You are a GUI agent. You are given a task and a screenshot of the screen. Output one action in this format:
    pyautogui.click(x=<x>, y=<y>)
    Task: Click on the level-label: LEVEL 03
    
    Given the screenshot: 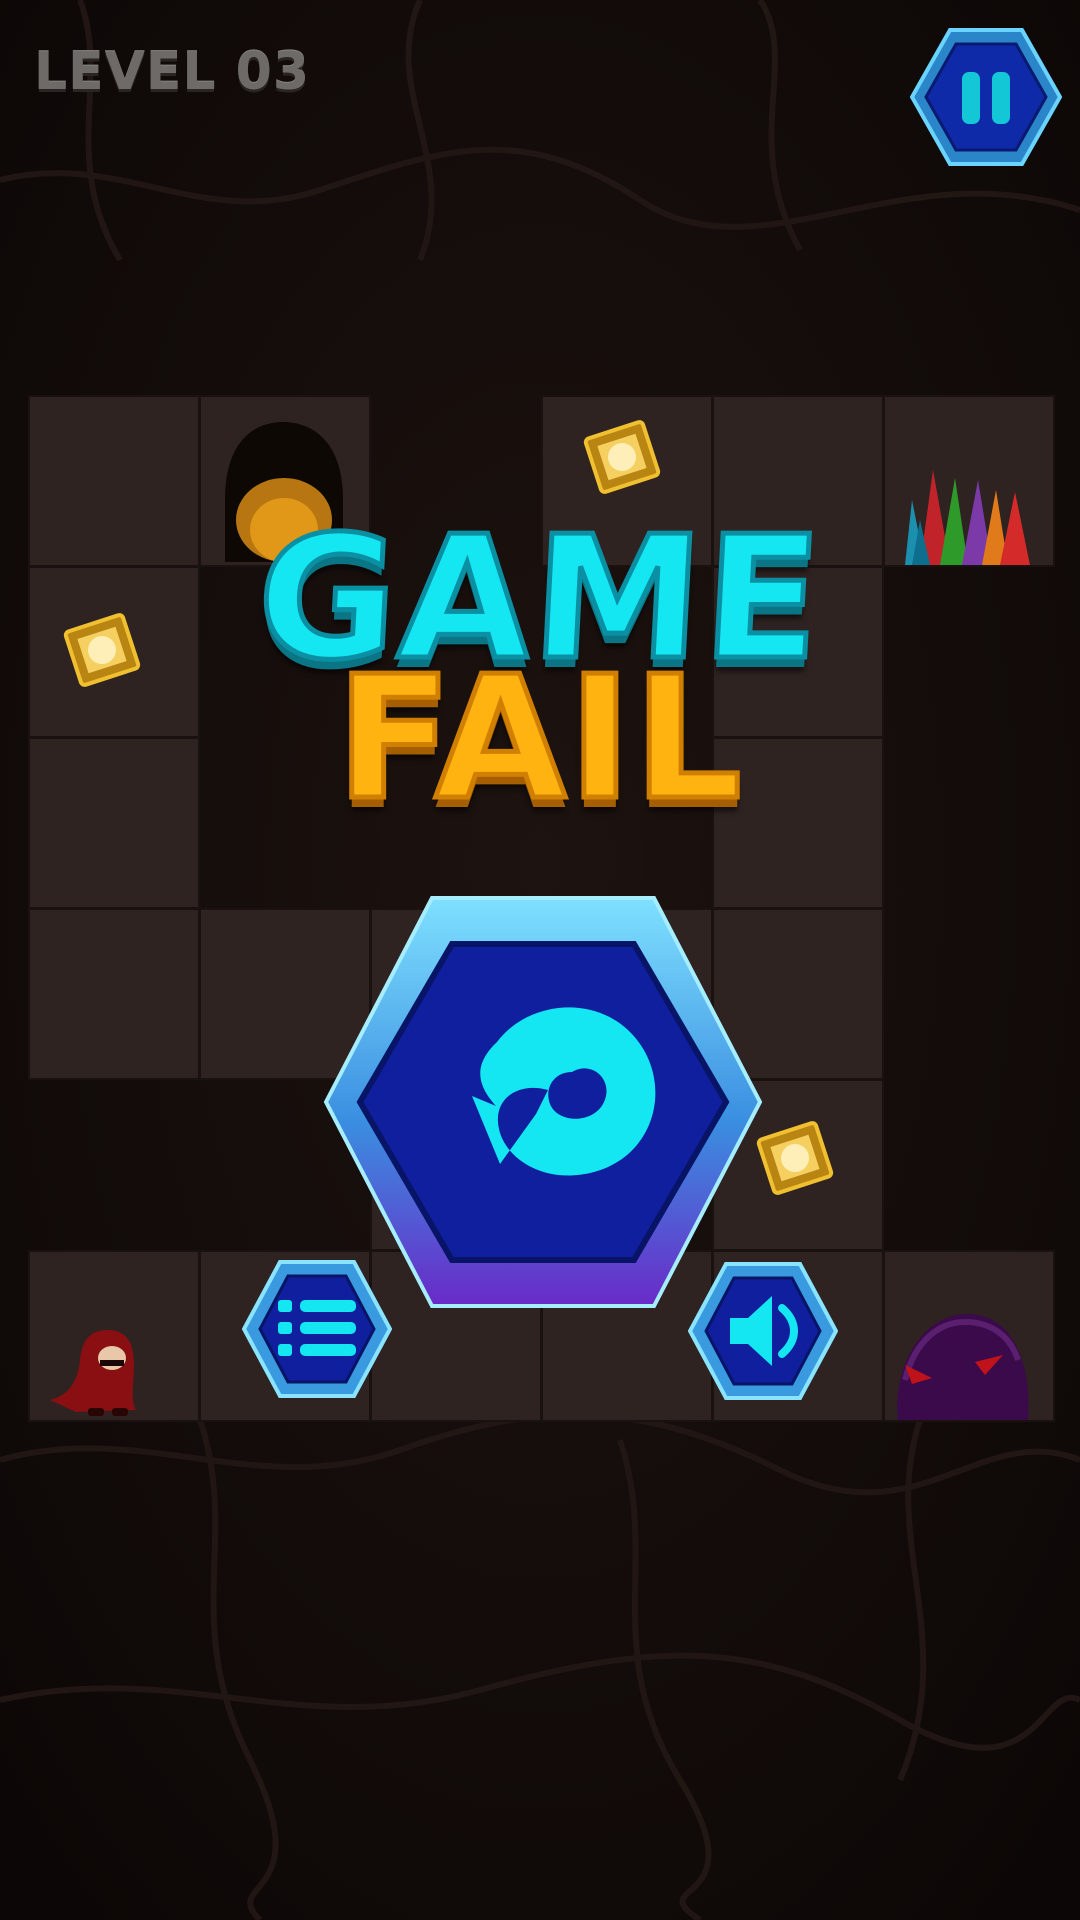 What is the action you would take?
    pyautogui.click(x=172, y=72)
    